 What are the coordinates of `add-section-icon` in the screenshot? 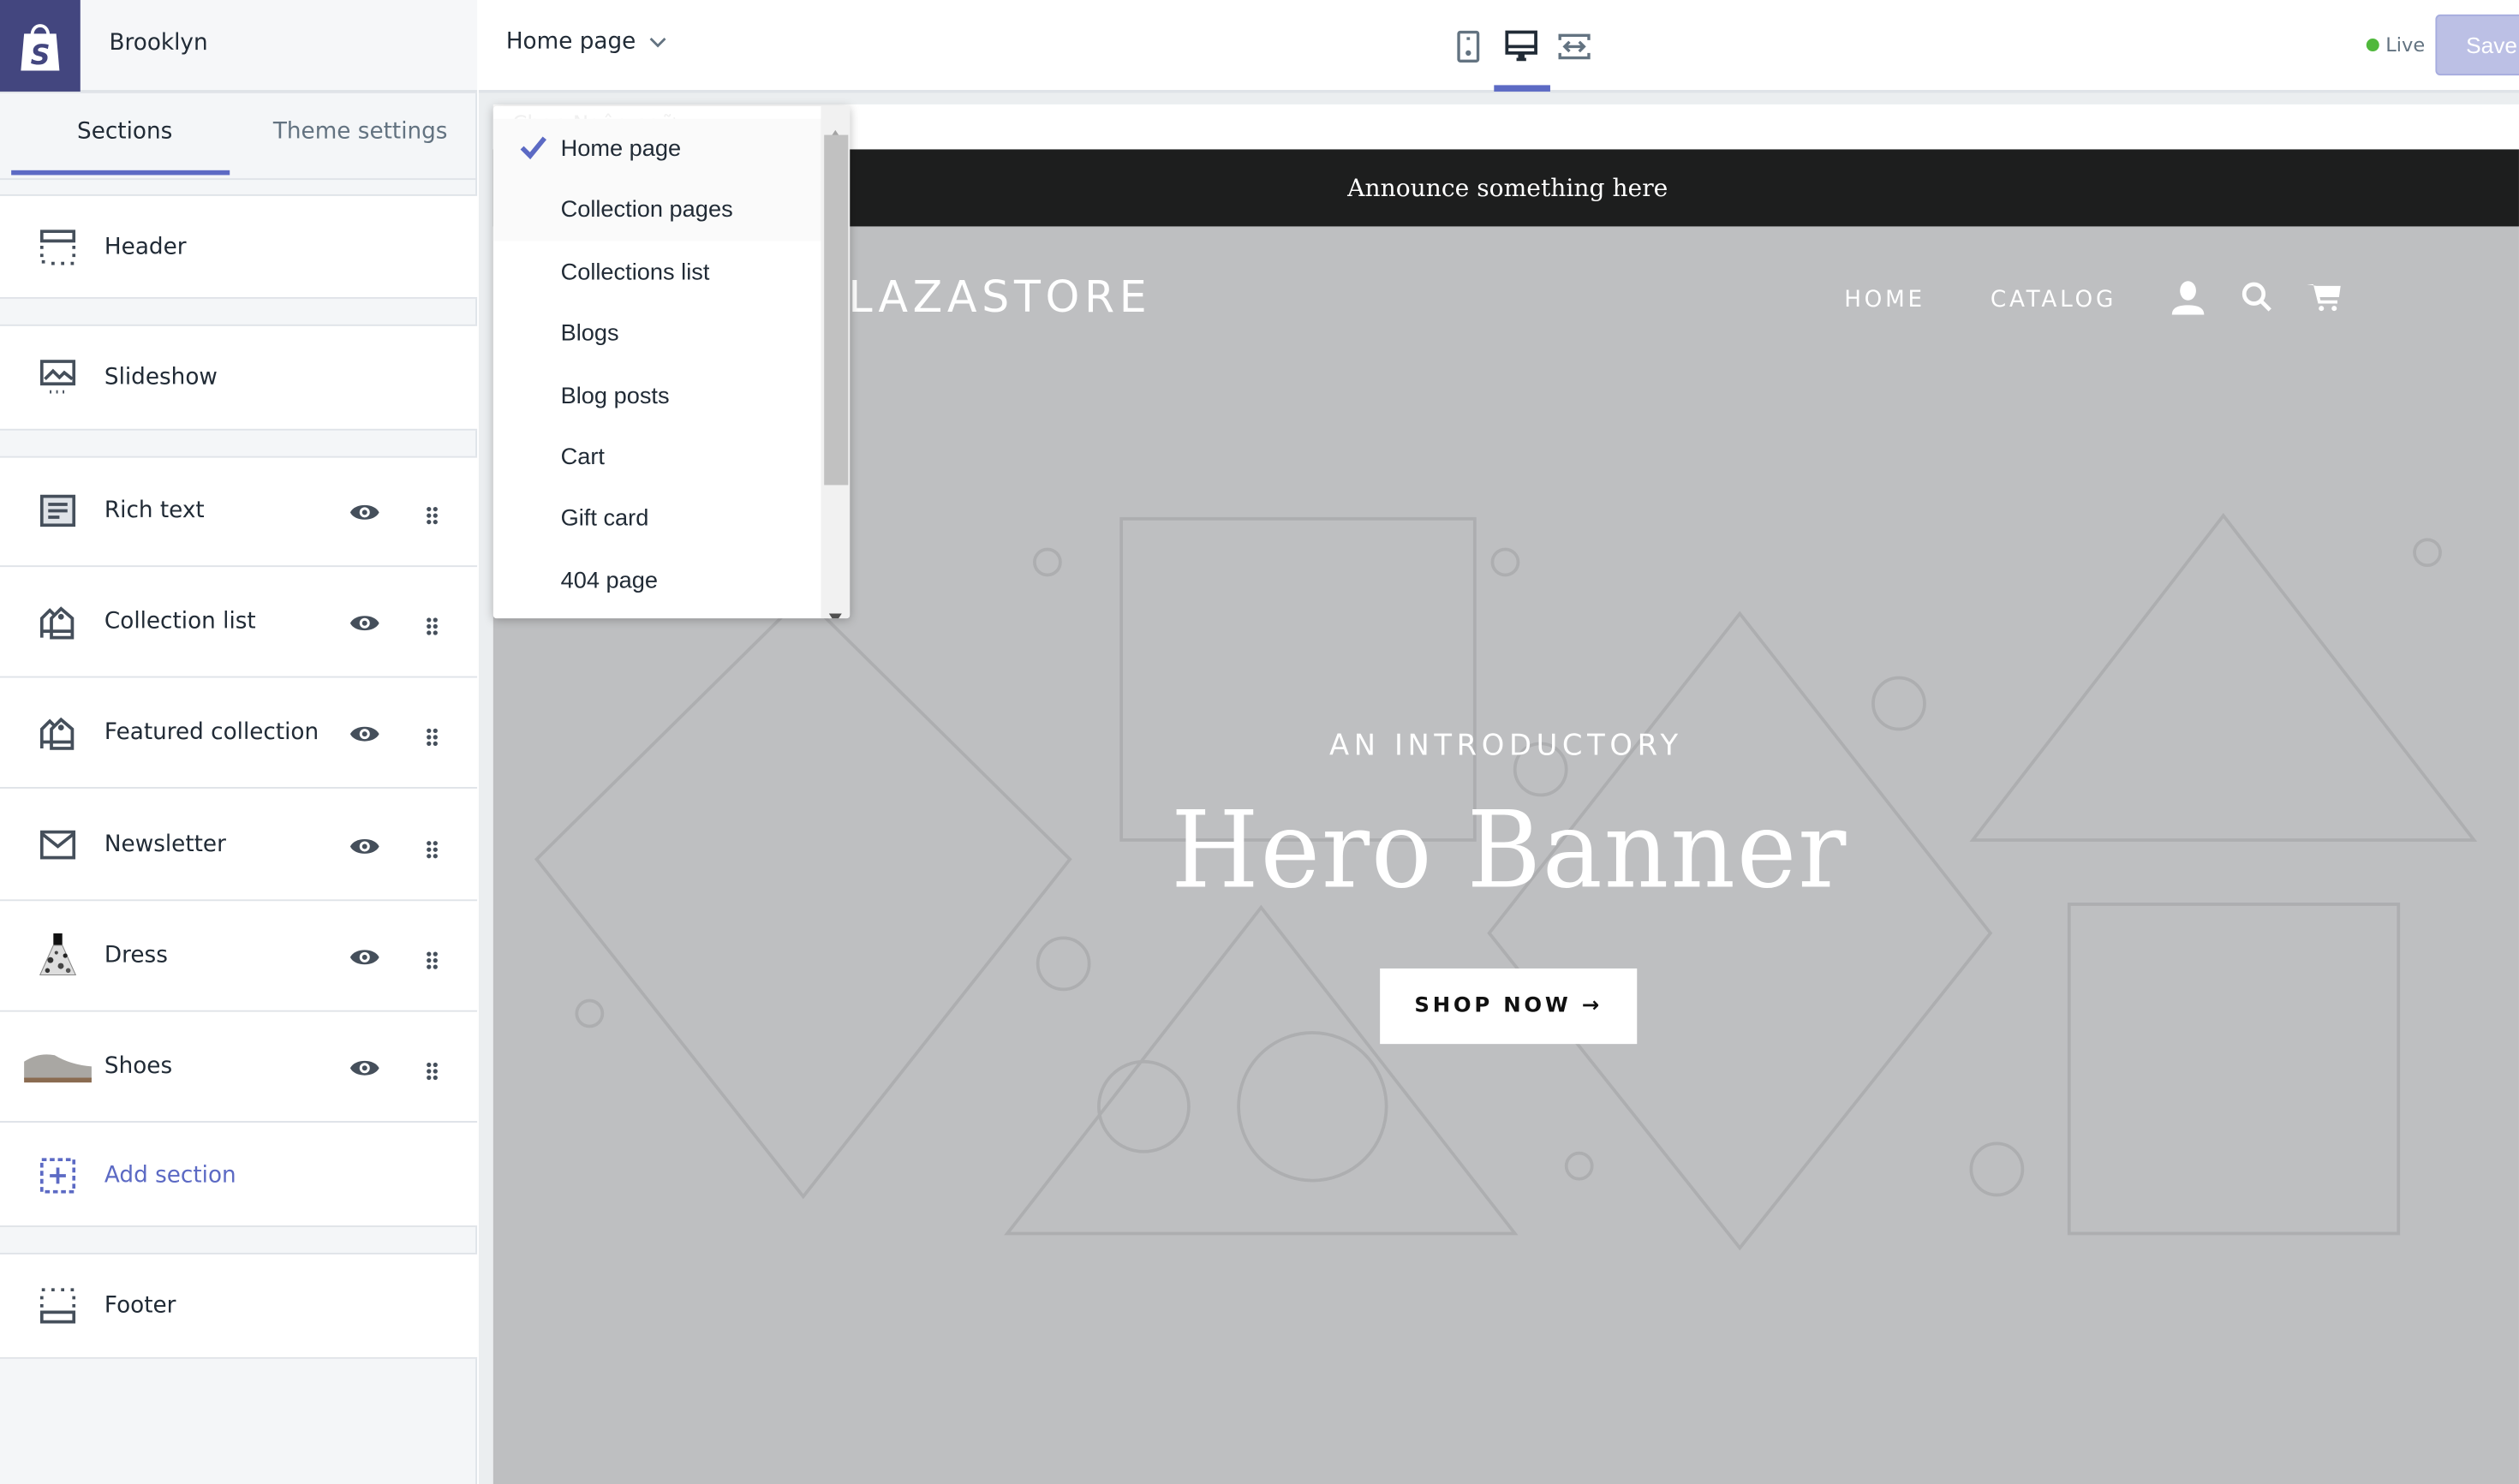 It's located at (58, 1174).